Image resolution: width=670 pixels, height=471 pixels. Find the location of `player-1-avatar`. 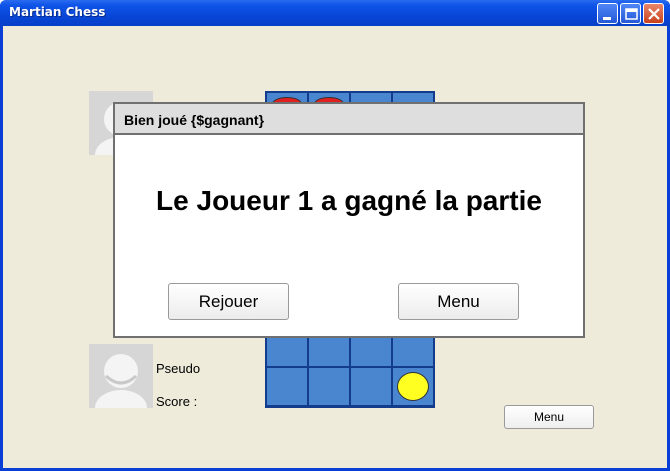

player-1-avatar is located at coordinates (121, 376).